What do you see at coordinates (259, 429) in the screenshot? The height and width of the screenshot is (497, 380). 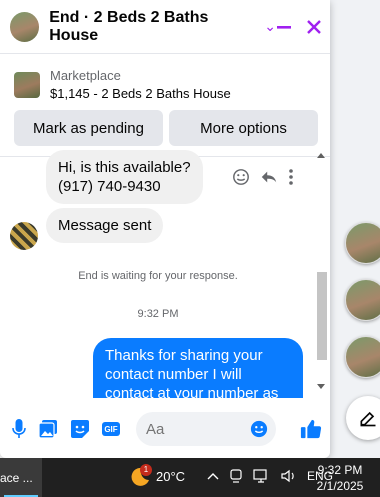 I see `emoji-icon` at bounding box center [259, 429].